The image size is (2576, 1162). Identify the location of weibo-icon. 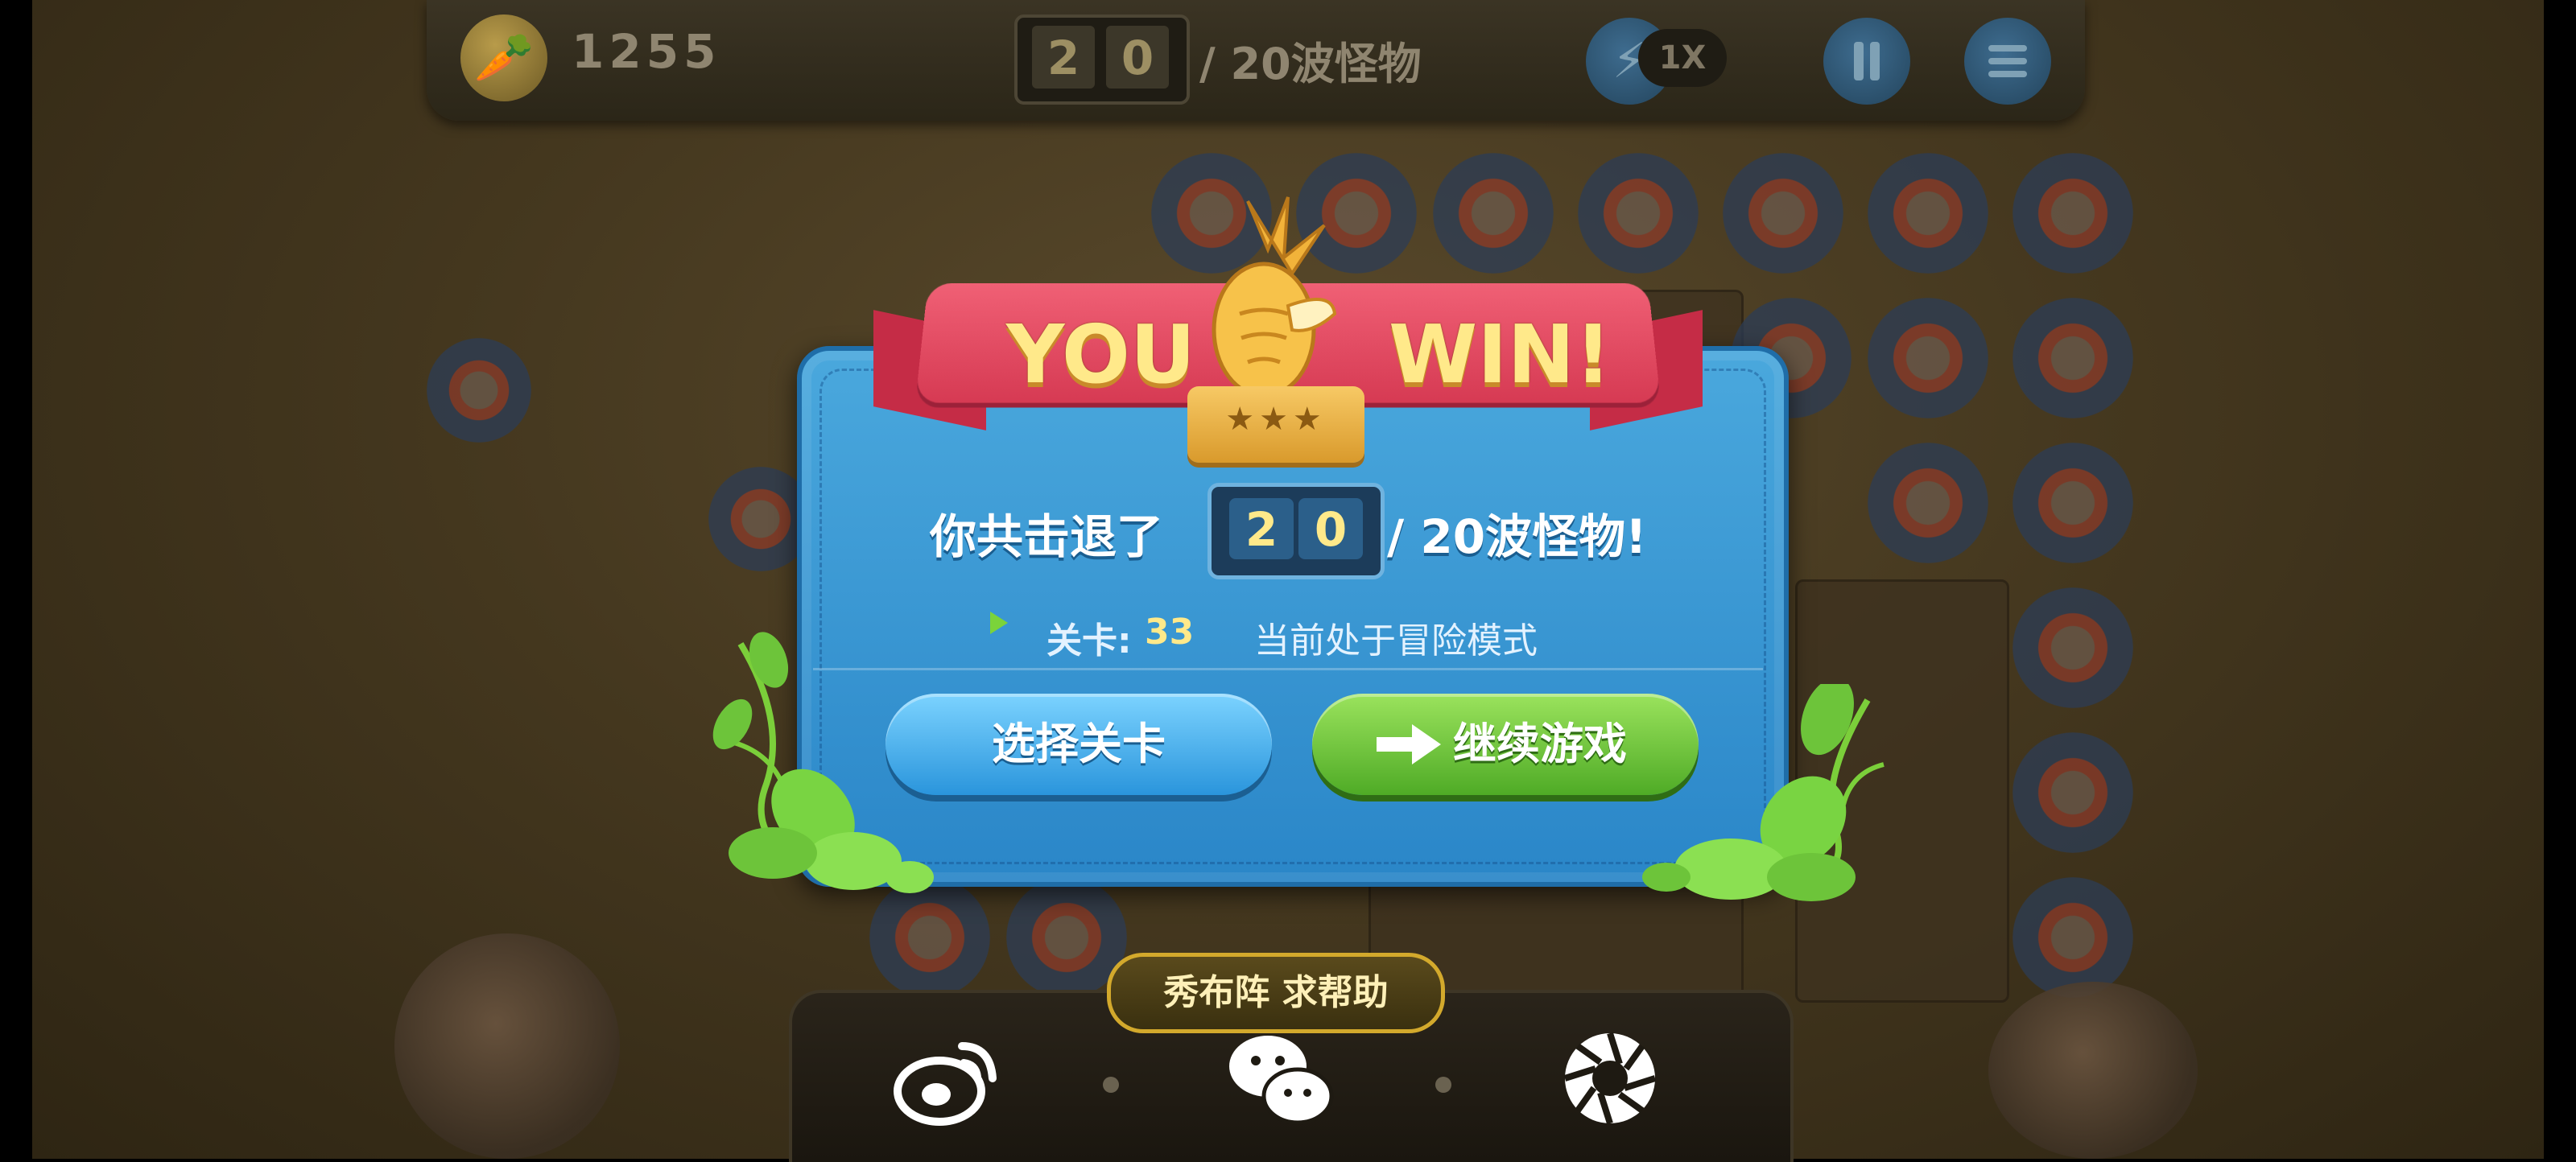
(946, 1078).